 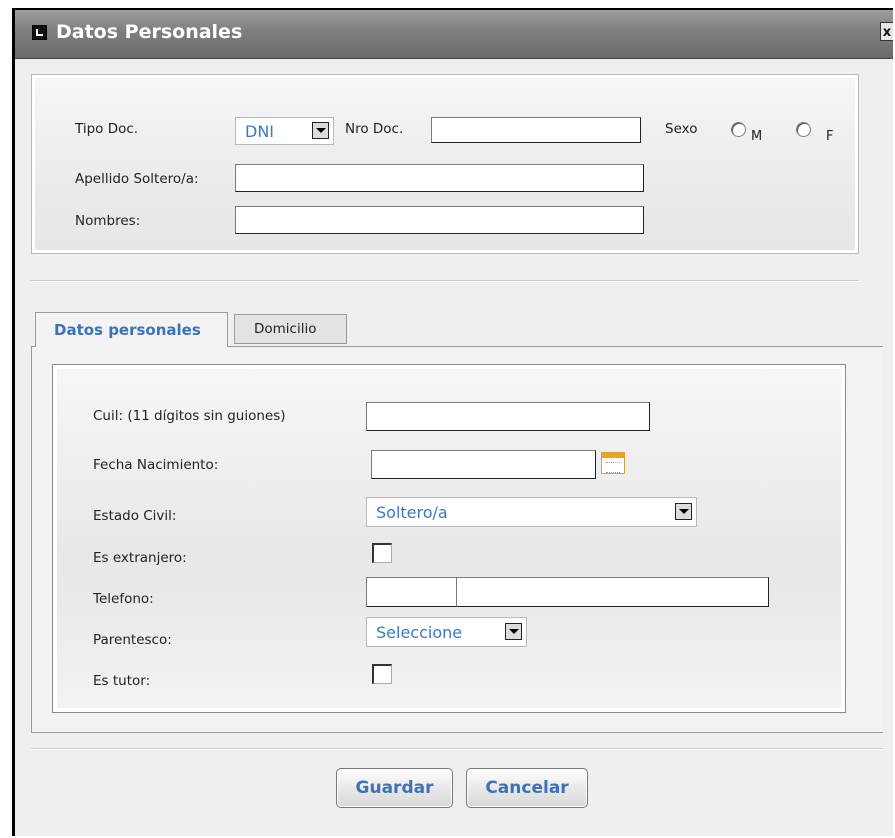 I want to click on sexo-radio-m, so click(x=738, y=129).